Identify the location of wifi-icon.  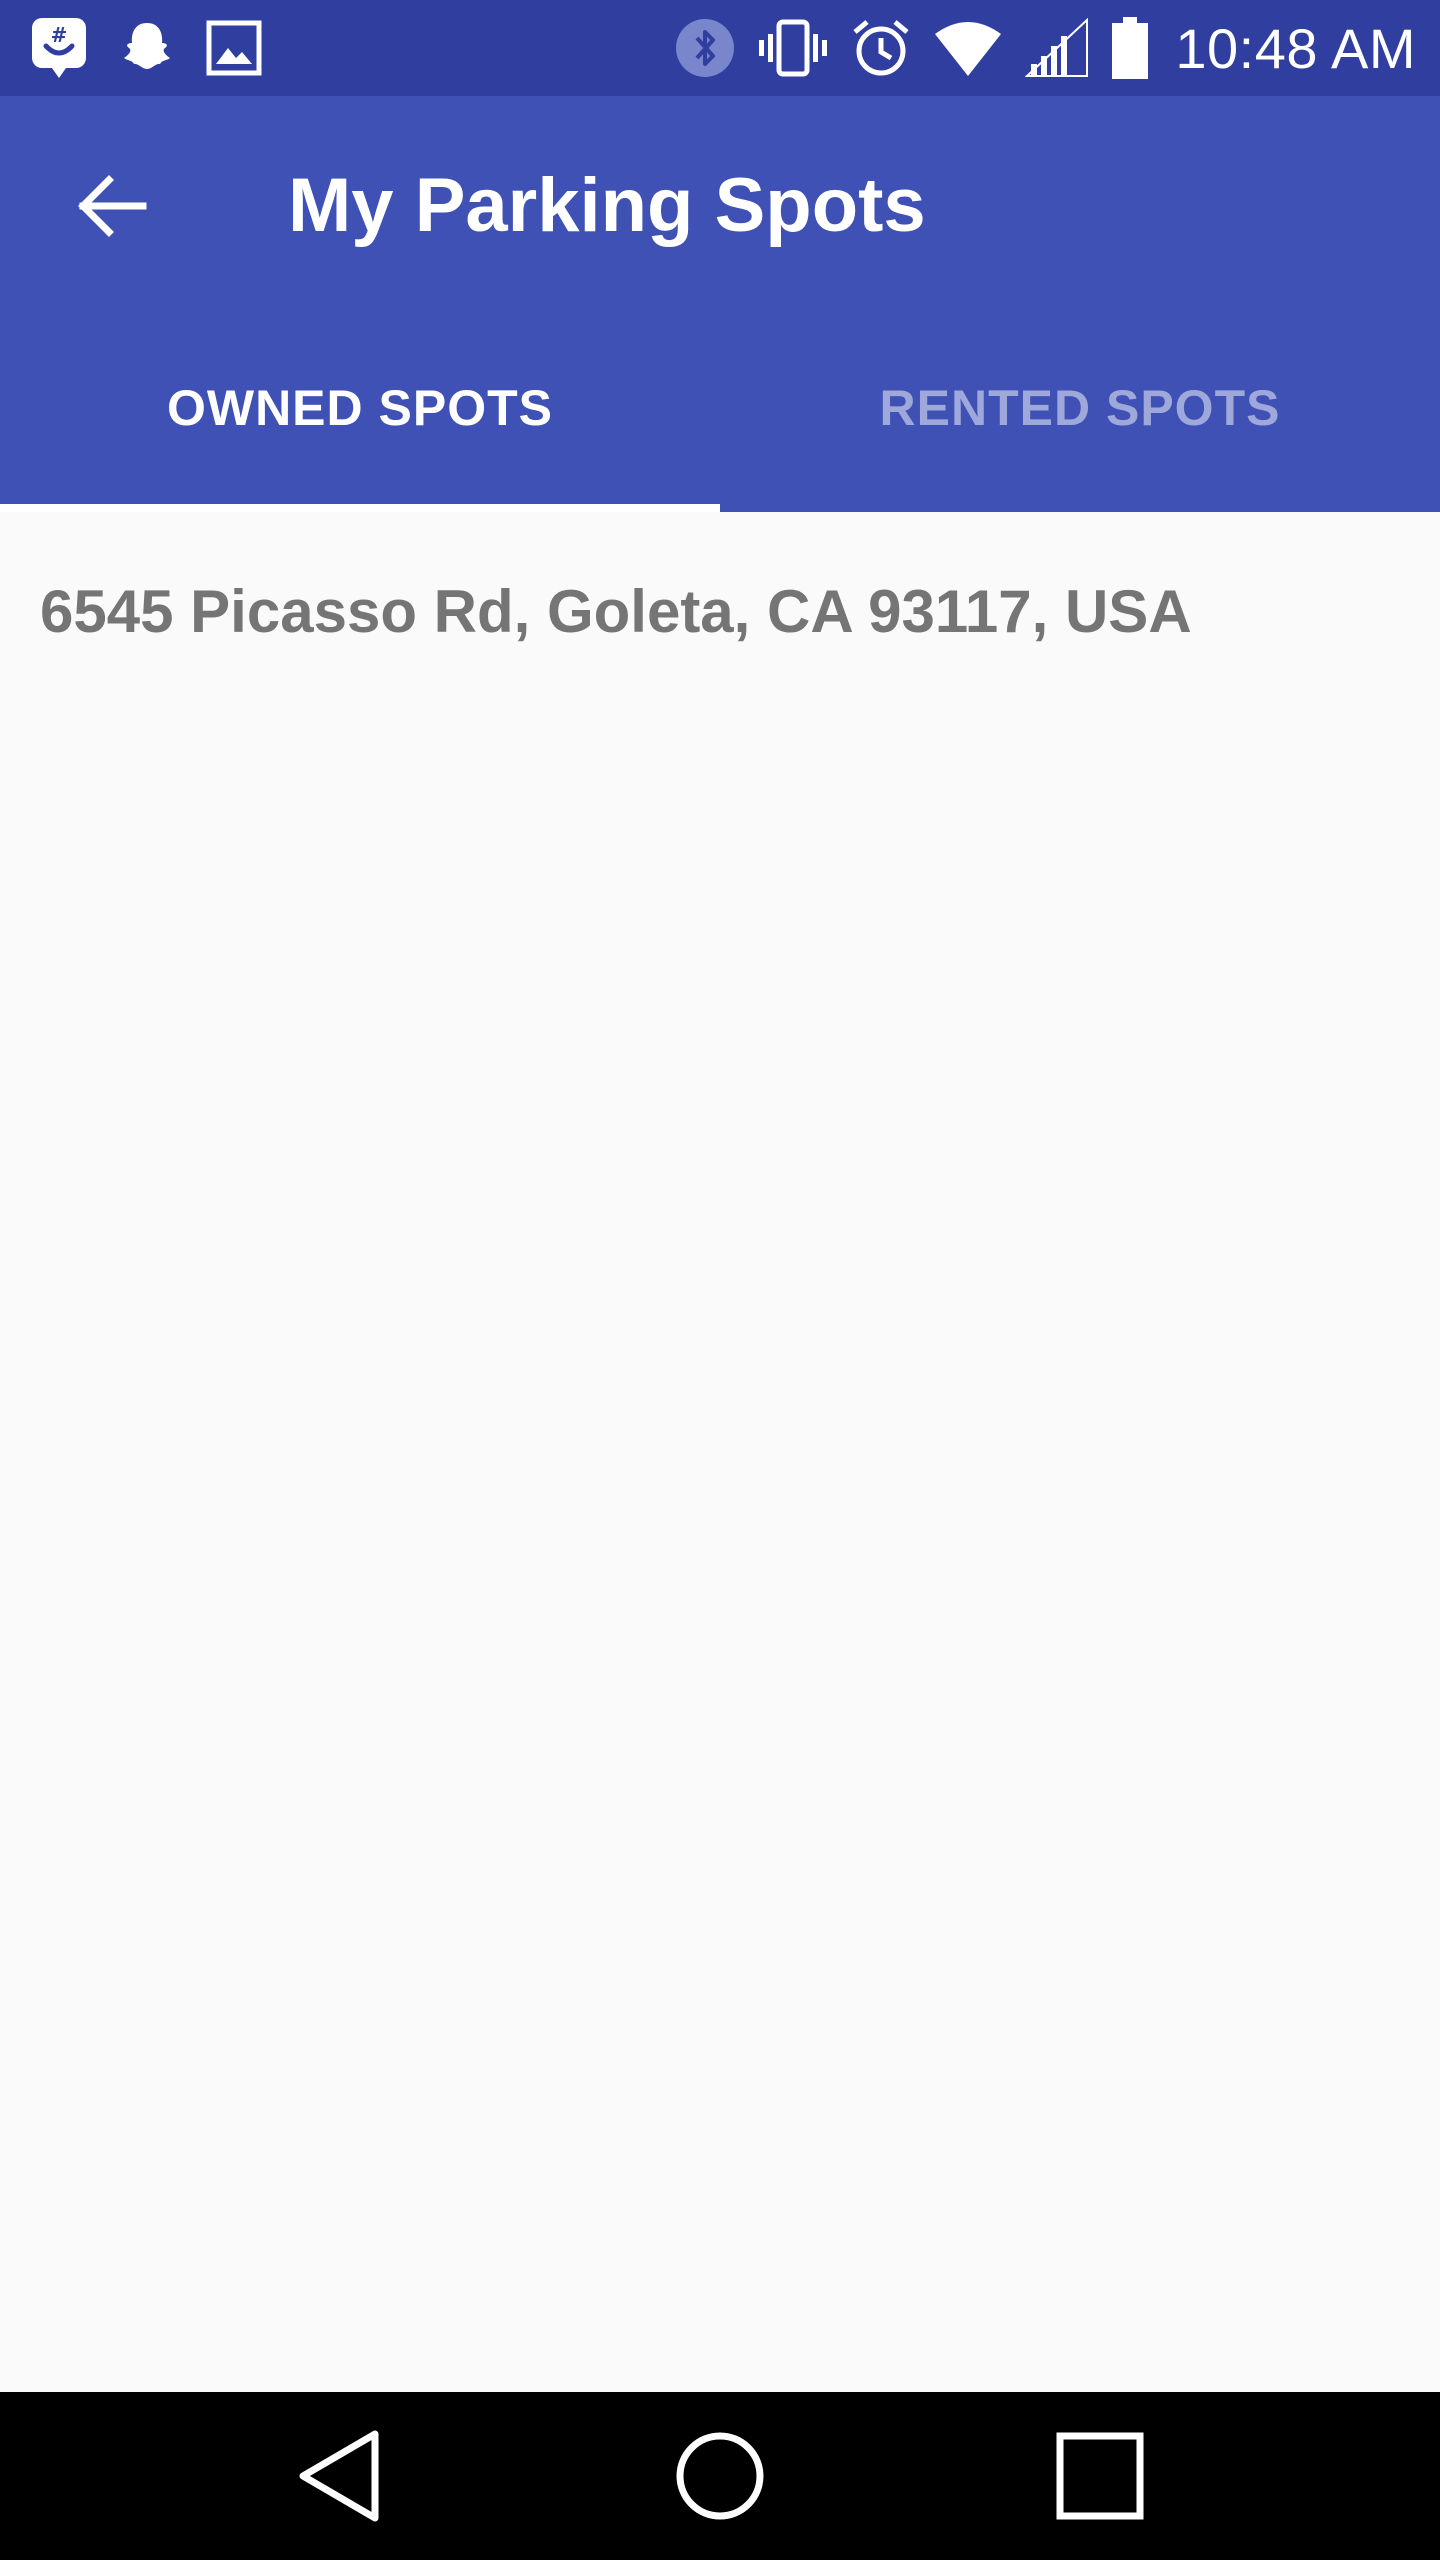
(968, 49).